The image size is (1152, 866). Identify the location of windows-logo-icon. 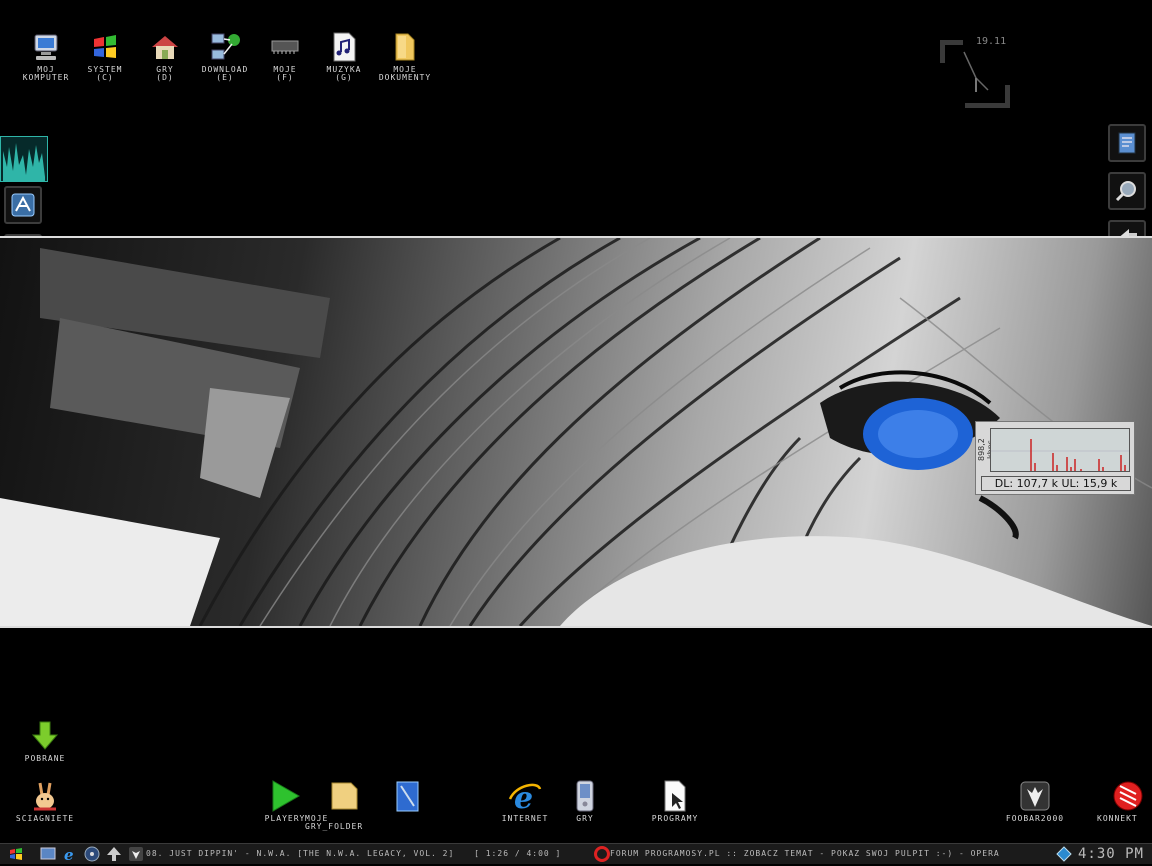
(105, 47).